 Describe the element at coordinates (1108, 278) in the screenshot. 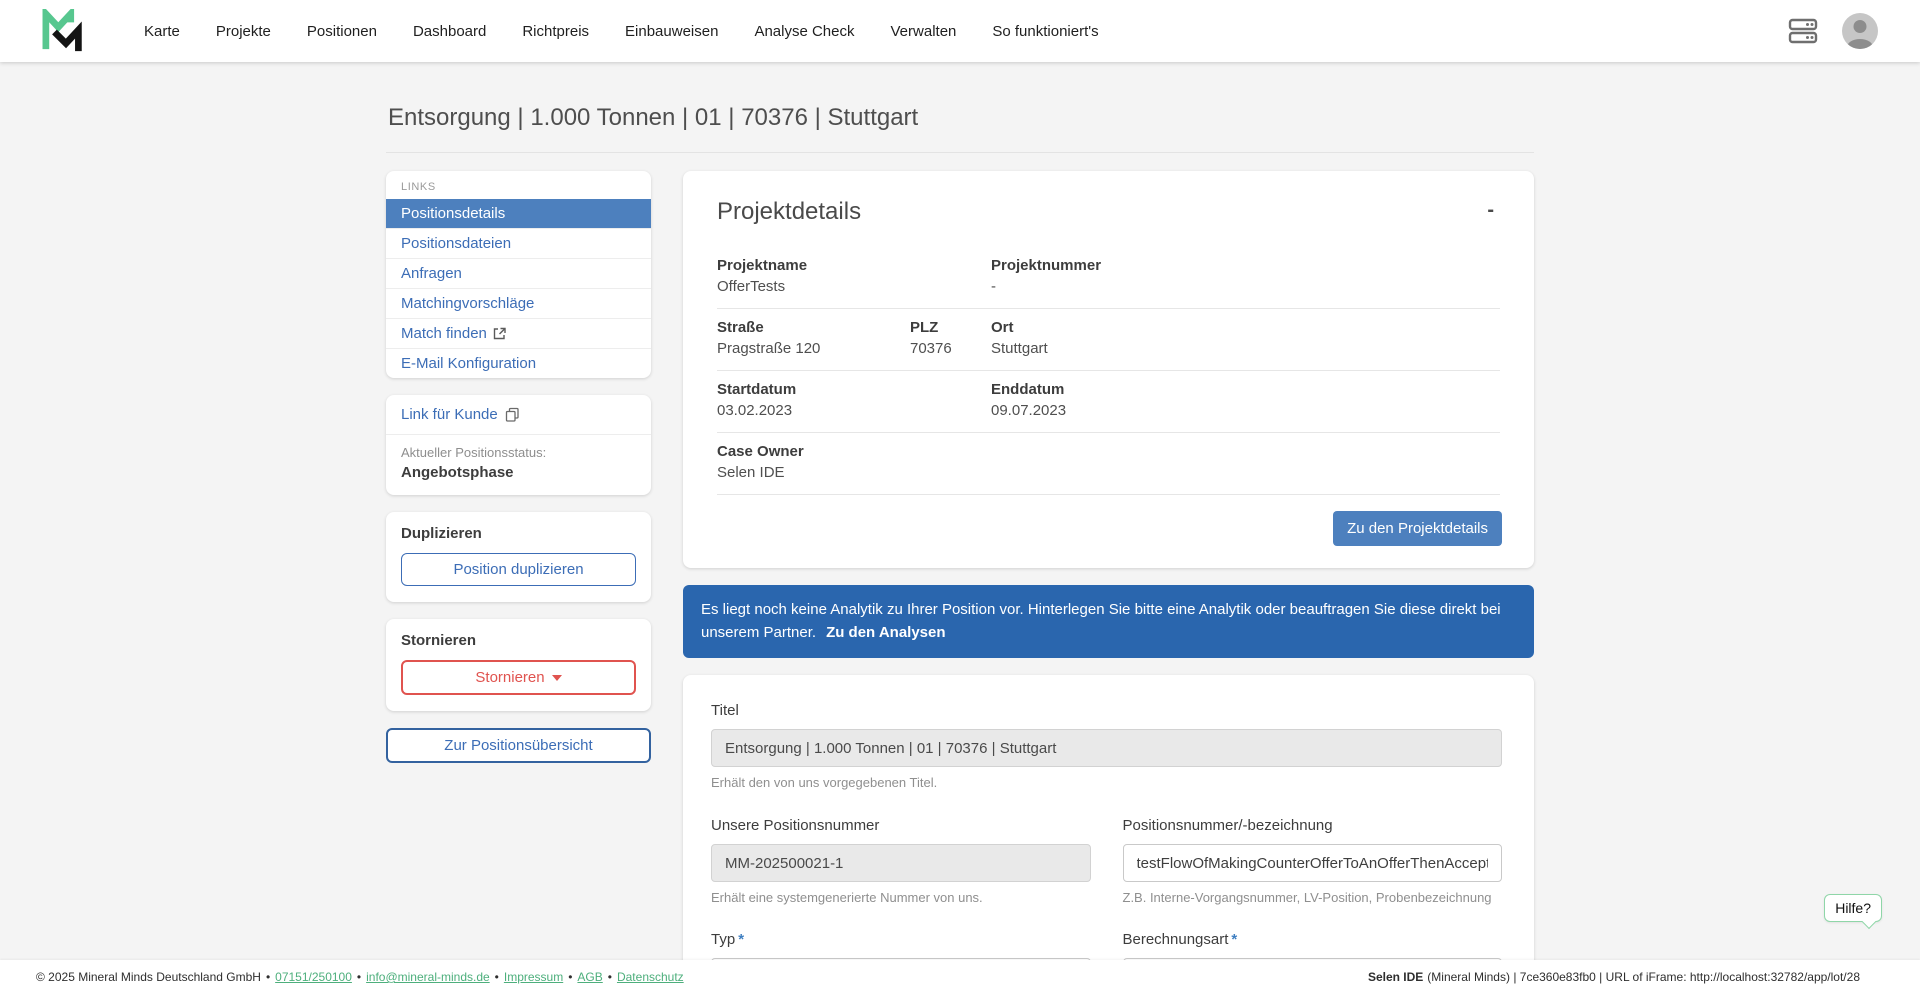

I see `table-row: Projektname OfferTests Projektnummer -` at that location.